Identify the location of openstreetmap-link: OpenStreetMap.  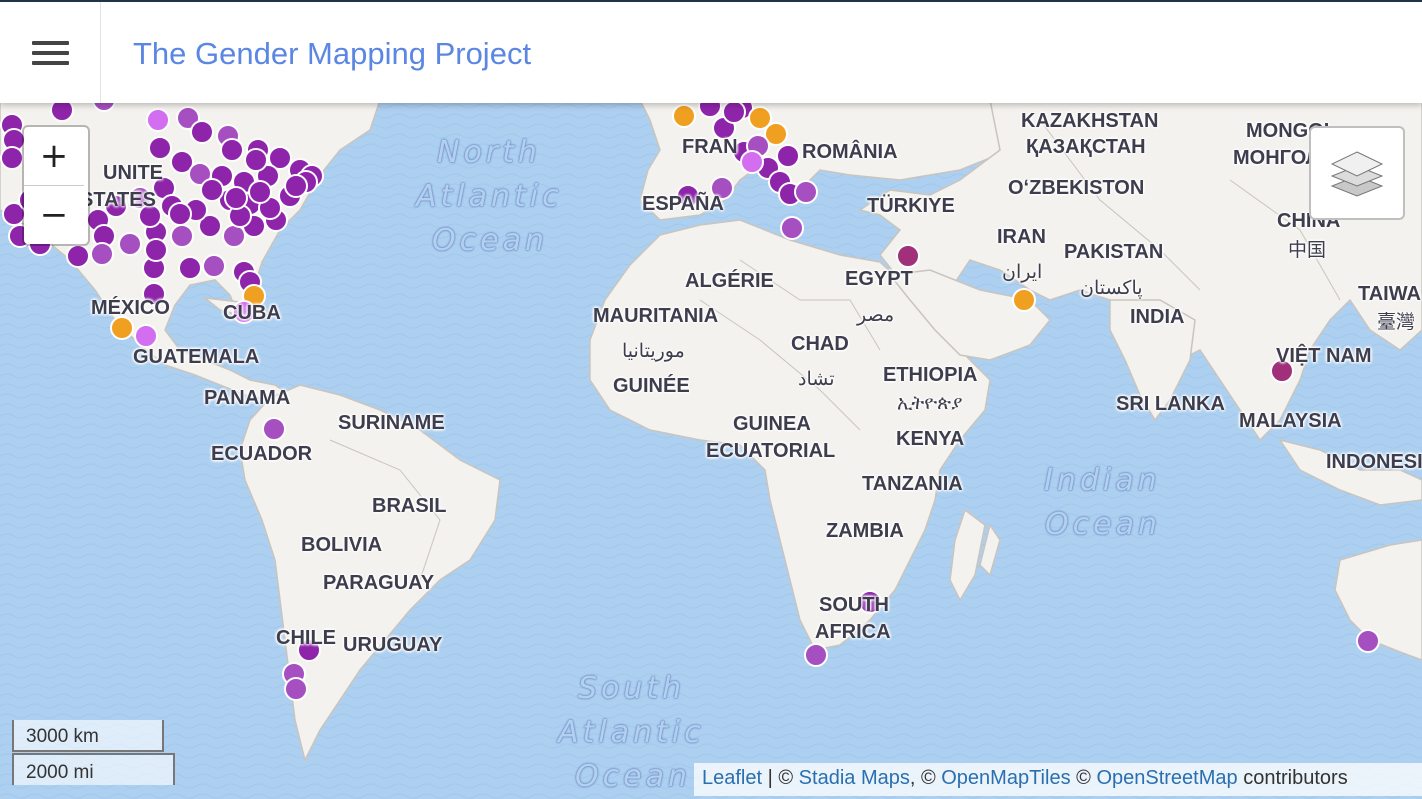
(1166, 778).